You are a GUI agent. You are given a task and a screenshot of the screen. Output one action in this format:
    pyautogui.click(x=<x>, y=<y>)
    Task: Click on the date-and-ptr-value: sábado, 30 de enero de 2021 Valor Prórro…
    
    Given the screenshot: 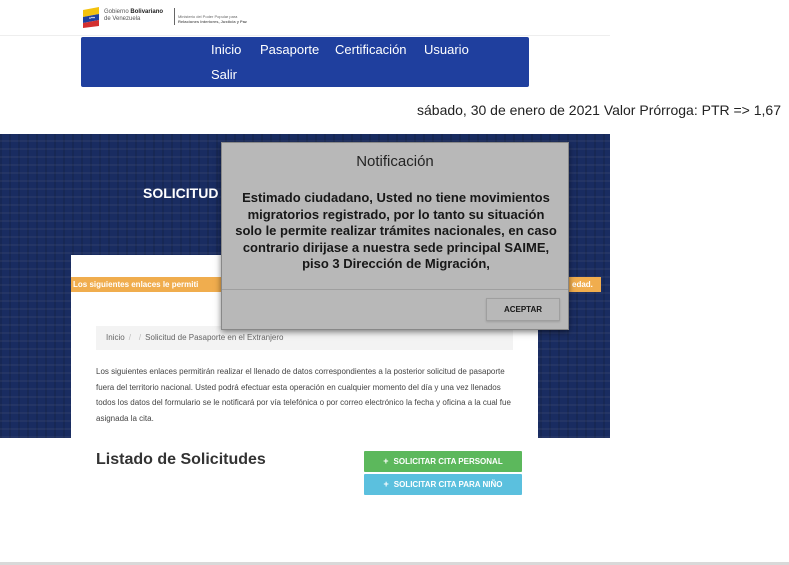 What is the action you would take?
    pyautogui.click(x=599, y=110)
    